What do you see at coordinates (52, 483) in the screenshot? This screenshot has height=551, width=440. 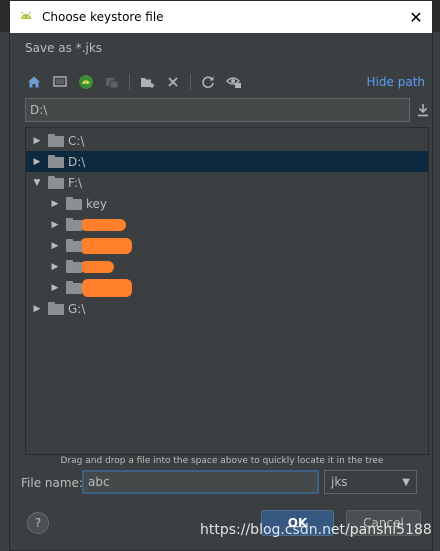 I see `file-name-label: File name:` at bounding box center [52, 483].